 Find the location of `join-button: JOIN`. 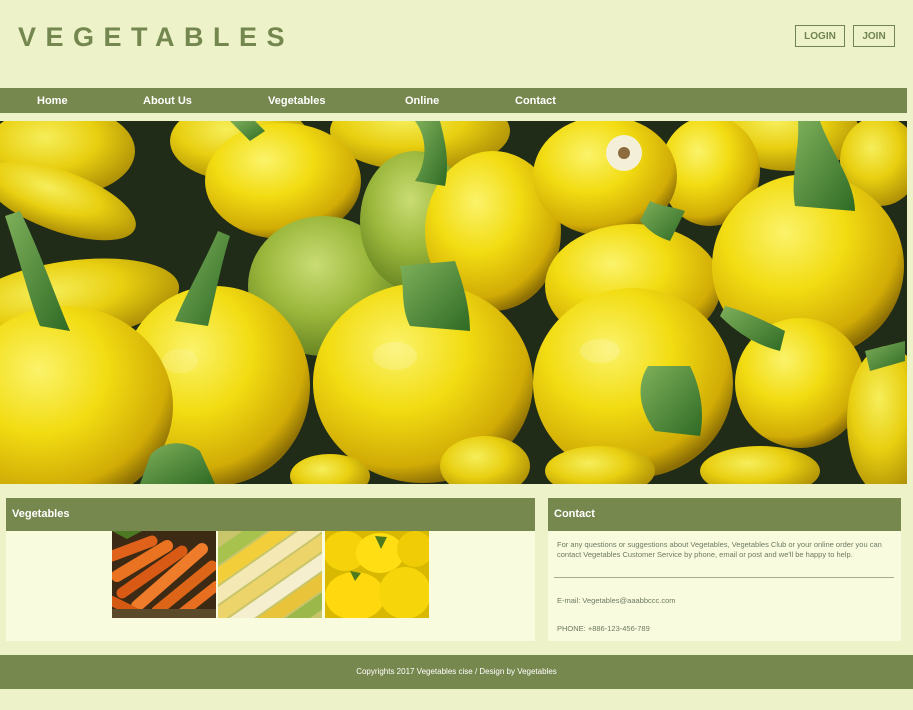

join-button: JOIN is located at coordinates (874, 36).